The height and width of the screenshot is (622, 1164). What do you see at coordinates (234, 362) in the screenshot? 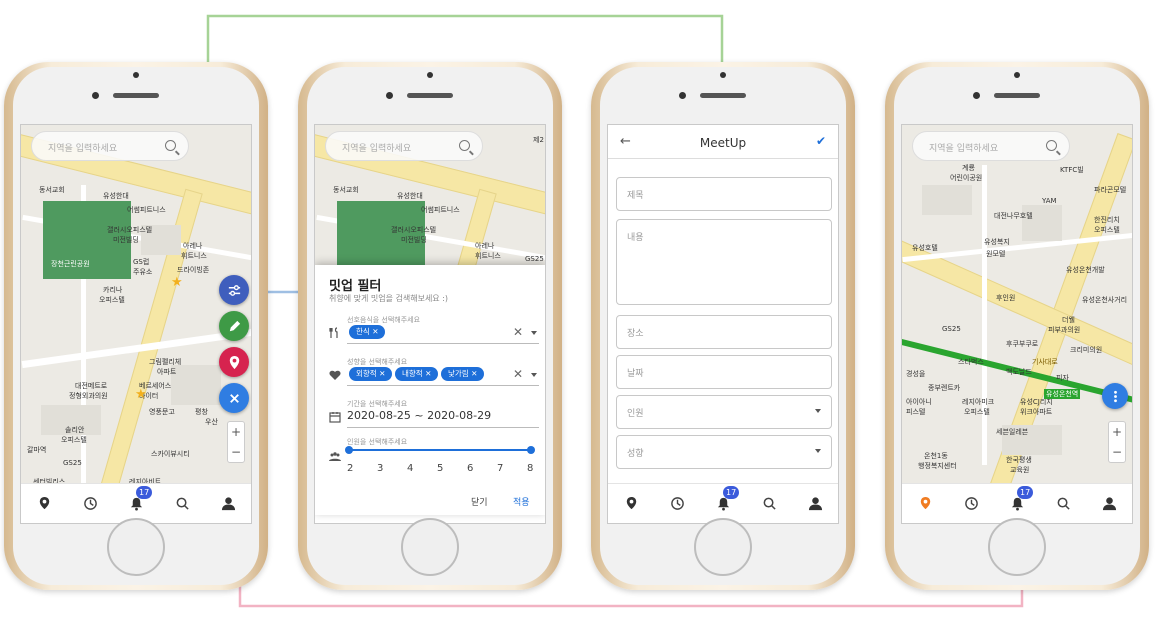
I see `location-fab` at bounding box center [234, 362].